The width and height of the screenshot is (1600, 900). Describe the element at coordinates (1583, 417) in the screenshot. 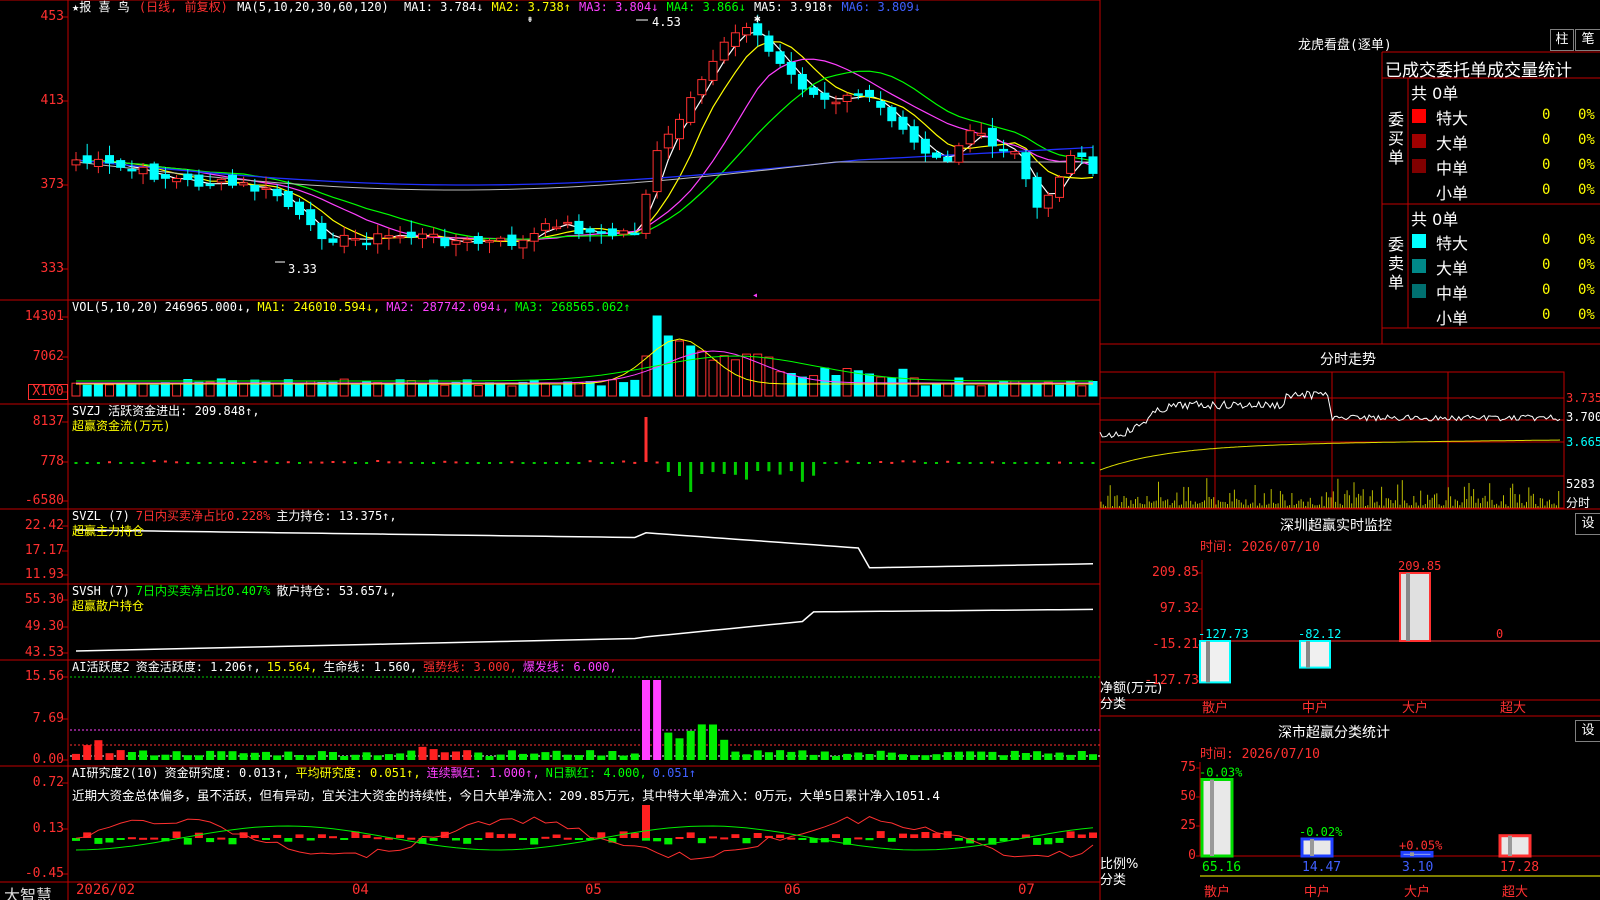

I see `fenshi-axis-tick: 3.700` at that location.